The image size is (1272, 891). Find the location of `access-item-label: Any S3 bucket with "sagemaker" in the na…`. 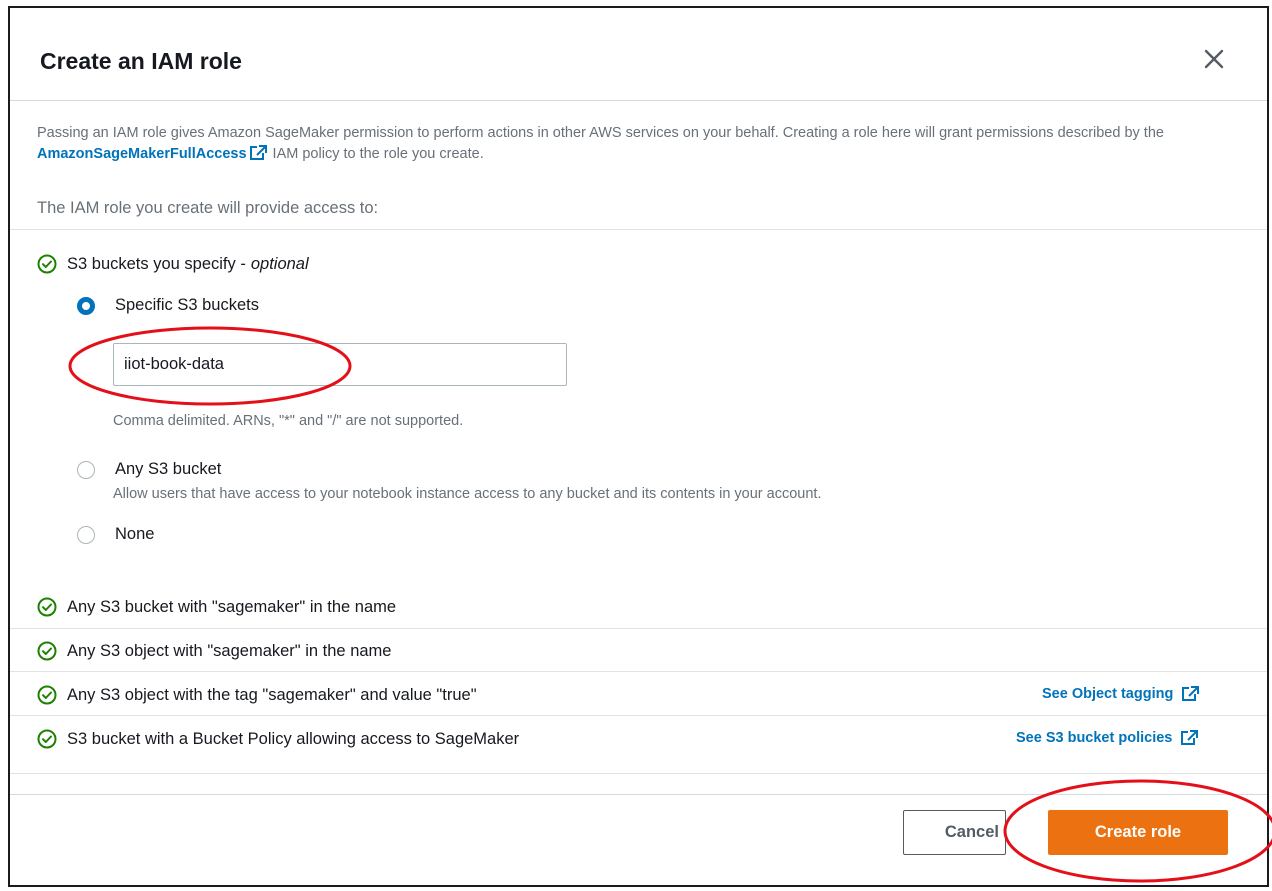

access-item-label: Any S3 bucket with "sagemaker" in the na… is located at coordinates (232, 606).